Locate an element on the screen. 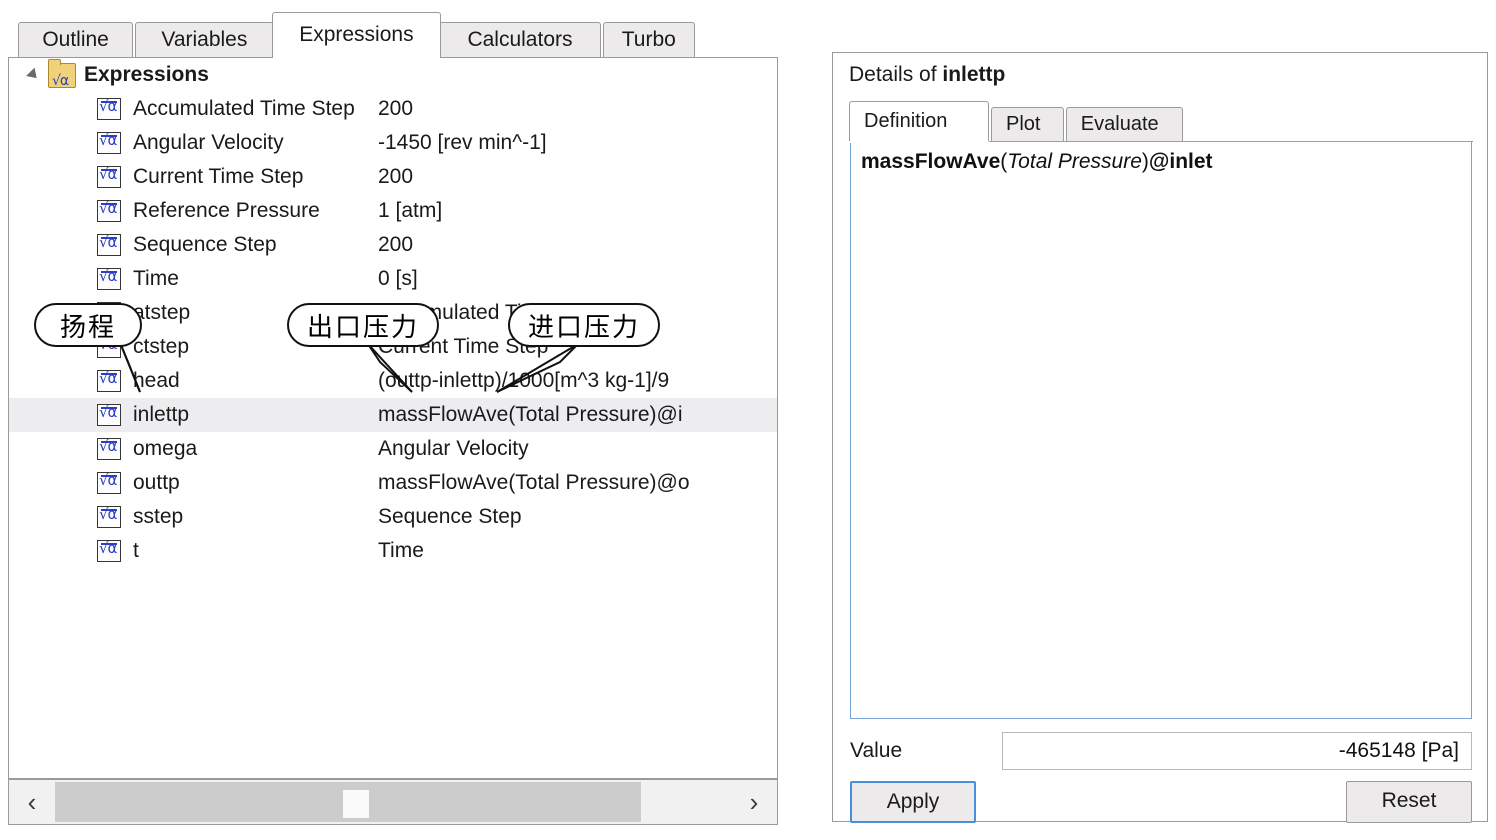 The width and height of the screenshot is (1496, 840). tree-row-name: t is located at coordinates (136, 550).